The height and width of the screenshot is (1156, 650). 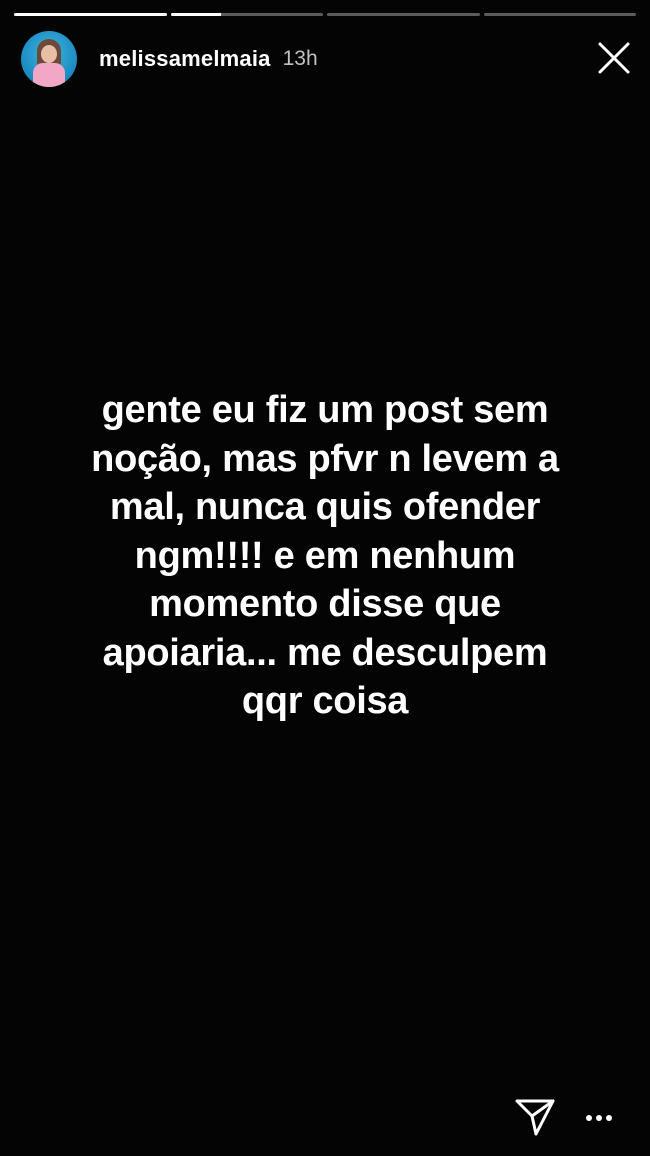 What do you see at coordinates (49, 75) in the screenshot?
I see `avatar-dress` at bounding box center [49, 75].